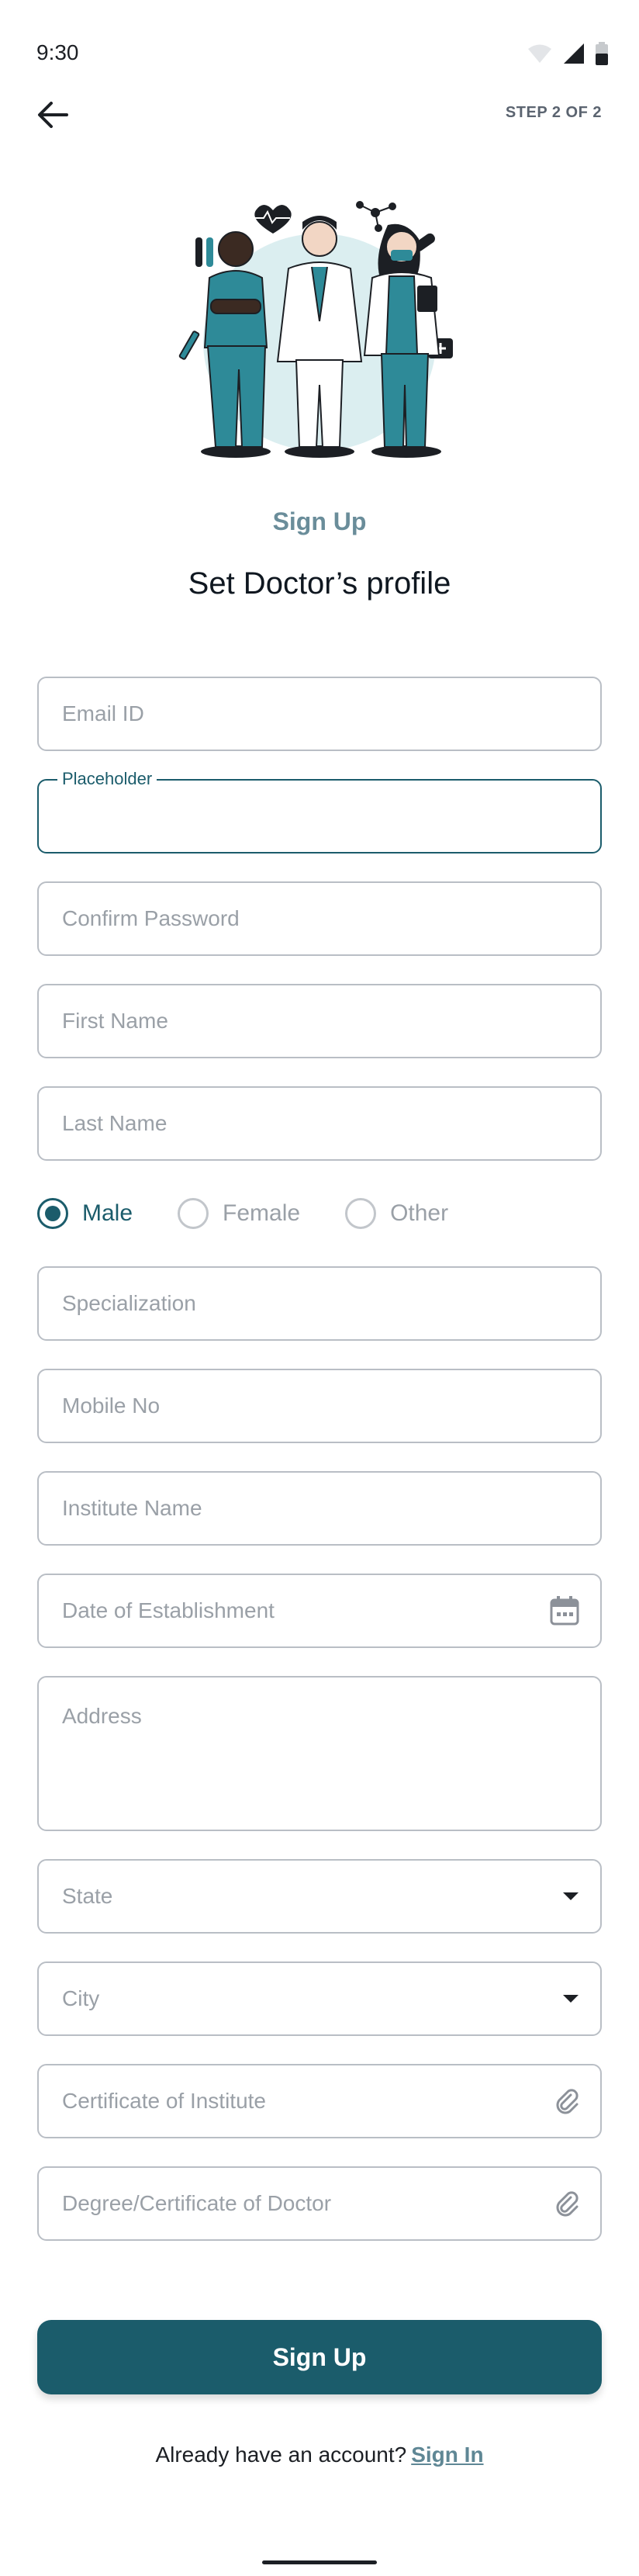  I want to click on gender-label-male: Male, so click(107, 1213).